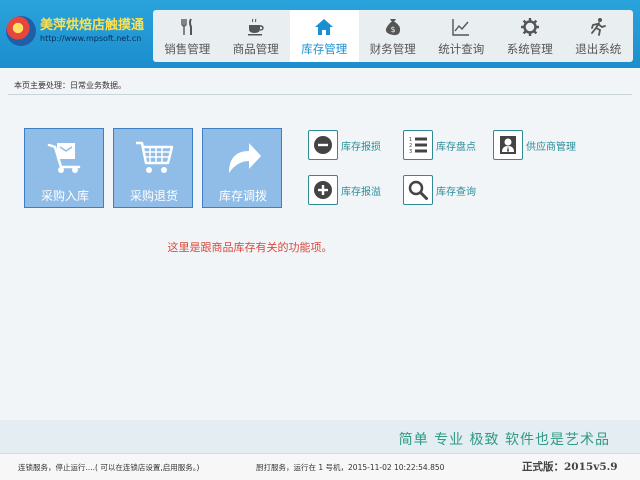 The width and height of the screenshot is (640, 480). What do you see at coordinates (255, 27) in the screenshot?
I see `coffee-cup-icon` at bounding box center [255, 27].